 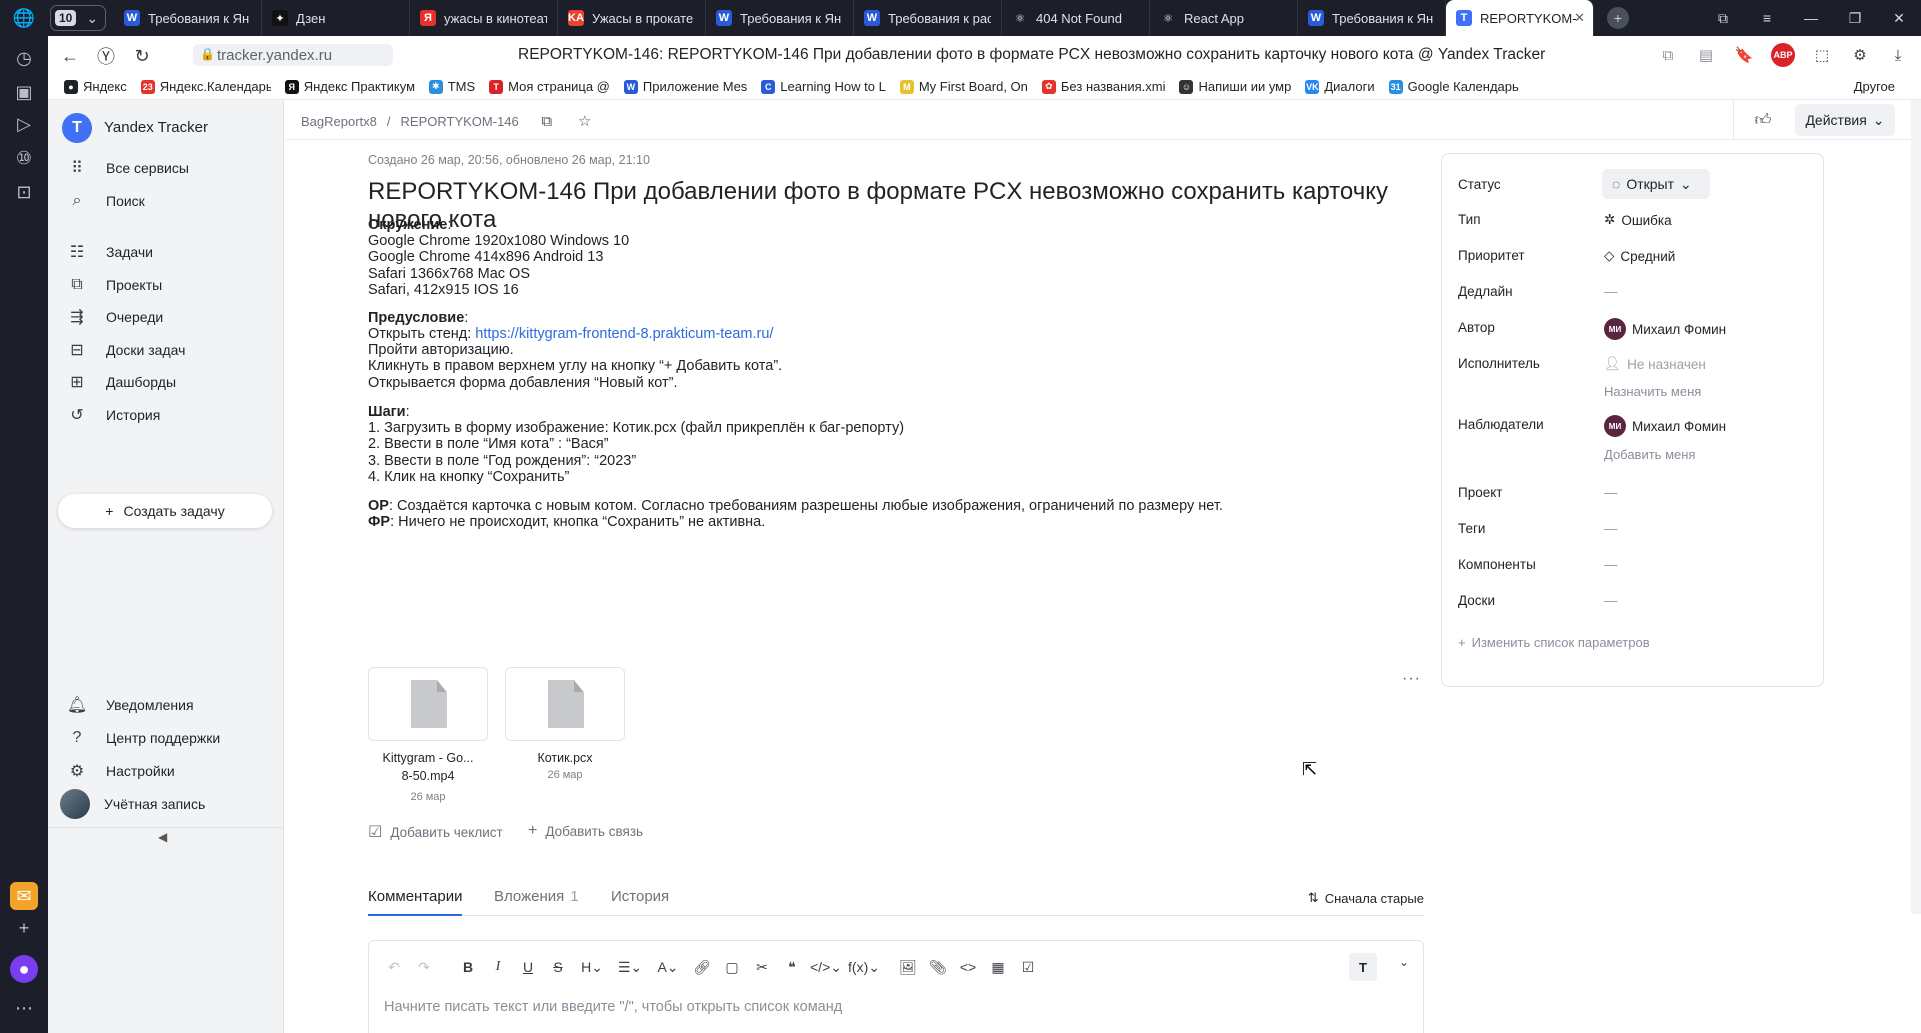 I want to click on create-task-button: + Создать задачу, so click(x=165, y=511).